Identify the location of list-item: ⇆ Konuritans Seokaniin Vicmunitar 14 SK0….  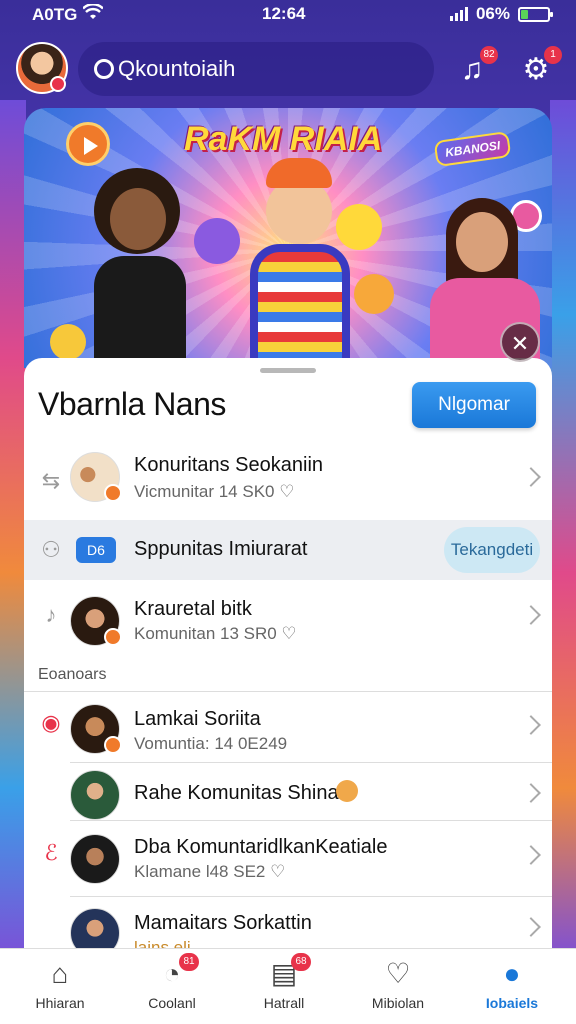
(288, 482).